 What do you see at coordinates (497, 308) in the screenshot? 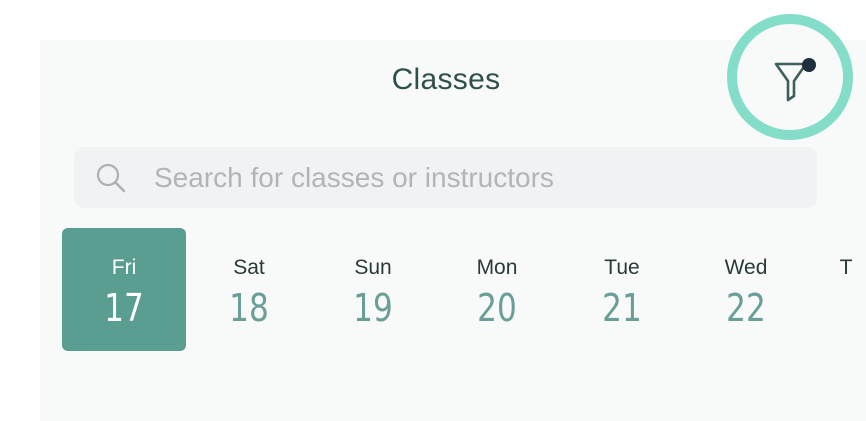
I see `day-number: 20` at bounding box center [497, 308].